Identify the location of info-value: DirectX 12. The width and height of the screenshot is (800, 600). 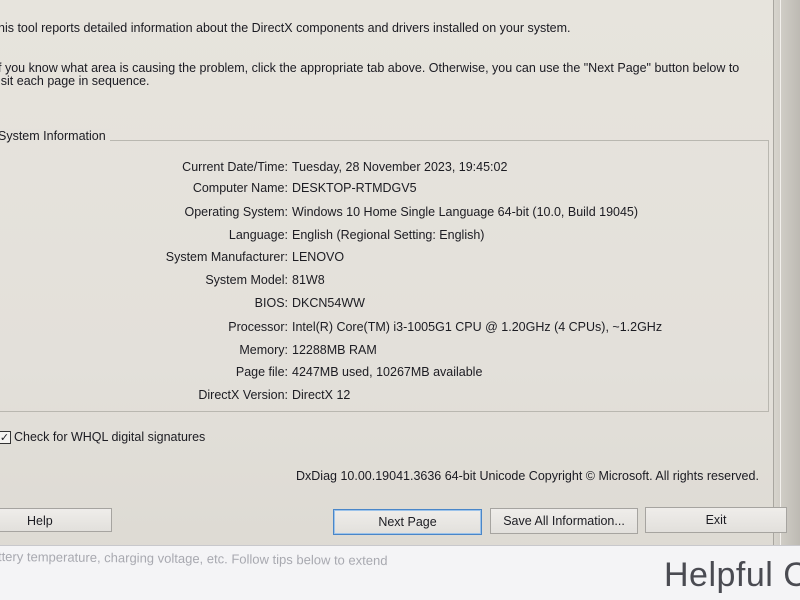
(321, 395).